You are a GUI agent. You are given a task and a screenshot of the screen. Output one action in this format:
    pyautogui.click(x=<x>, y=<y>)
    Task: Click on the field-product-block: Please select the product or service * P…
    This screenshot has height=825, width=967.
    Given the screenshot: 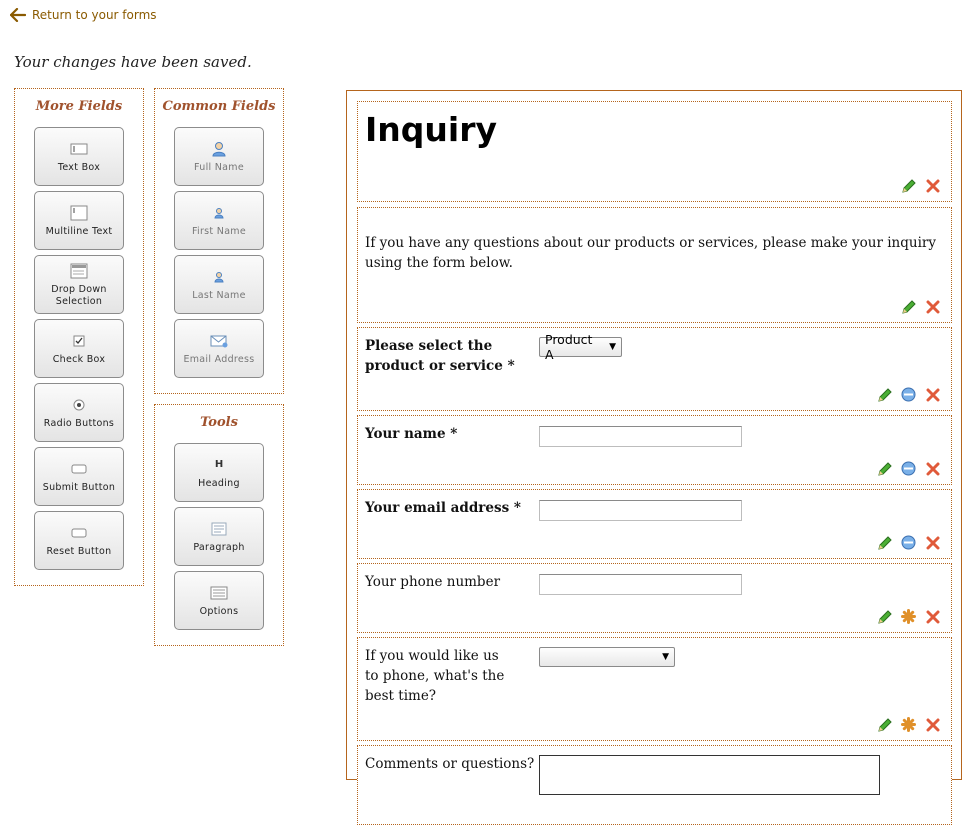 What is the action you would take?
    pyautogui.click(x=654, y=369)
    